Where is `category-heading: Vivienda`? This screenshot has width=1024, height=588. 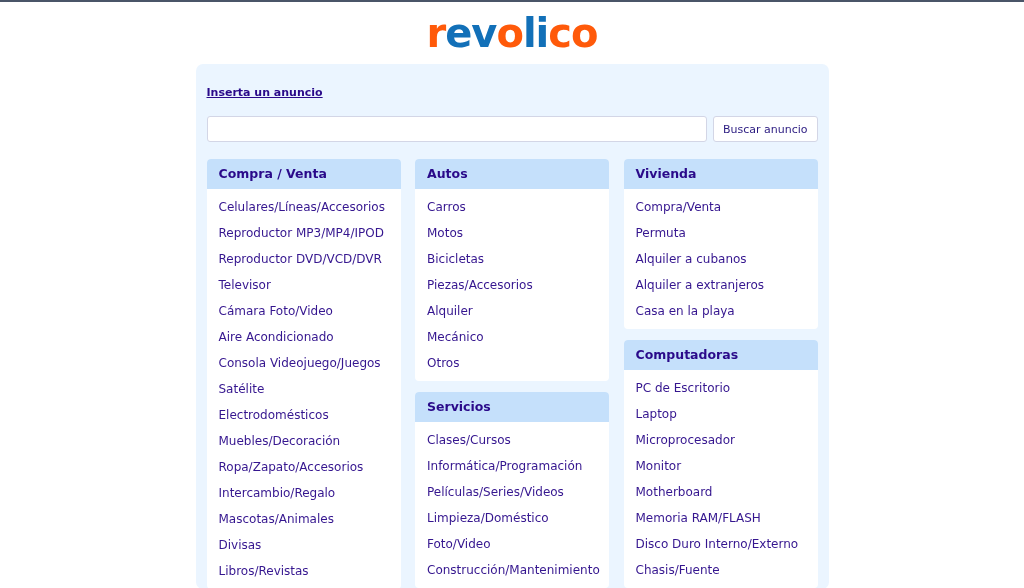 category-heading: Vivienda is located at coordinates (720, 174).